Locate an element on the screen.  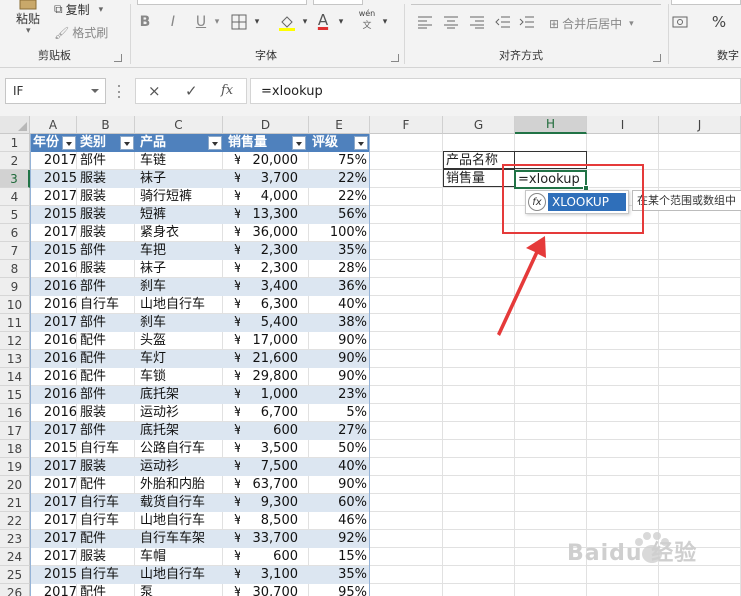
fill-color-dropdown-icon: ▾ is located at coordinates (305, 22).